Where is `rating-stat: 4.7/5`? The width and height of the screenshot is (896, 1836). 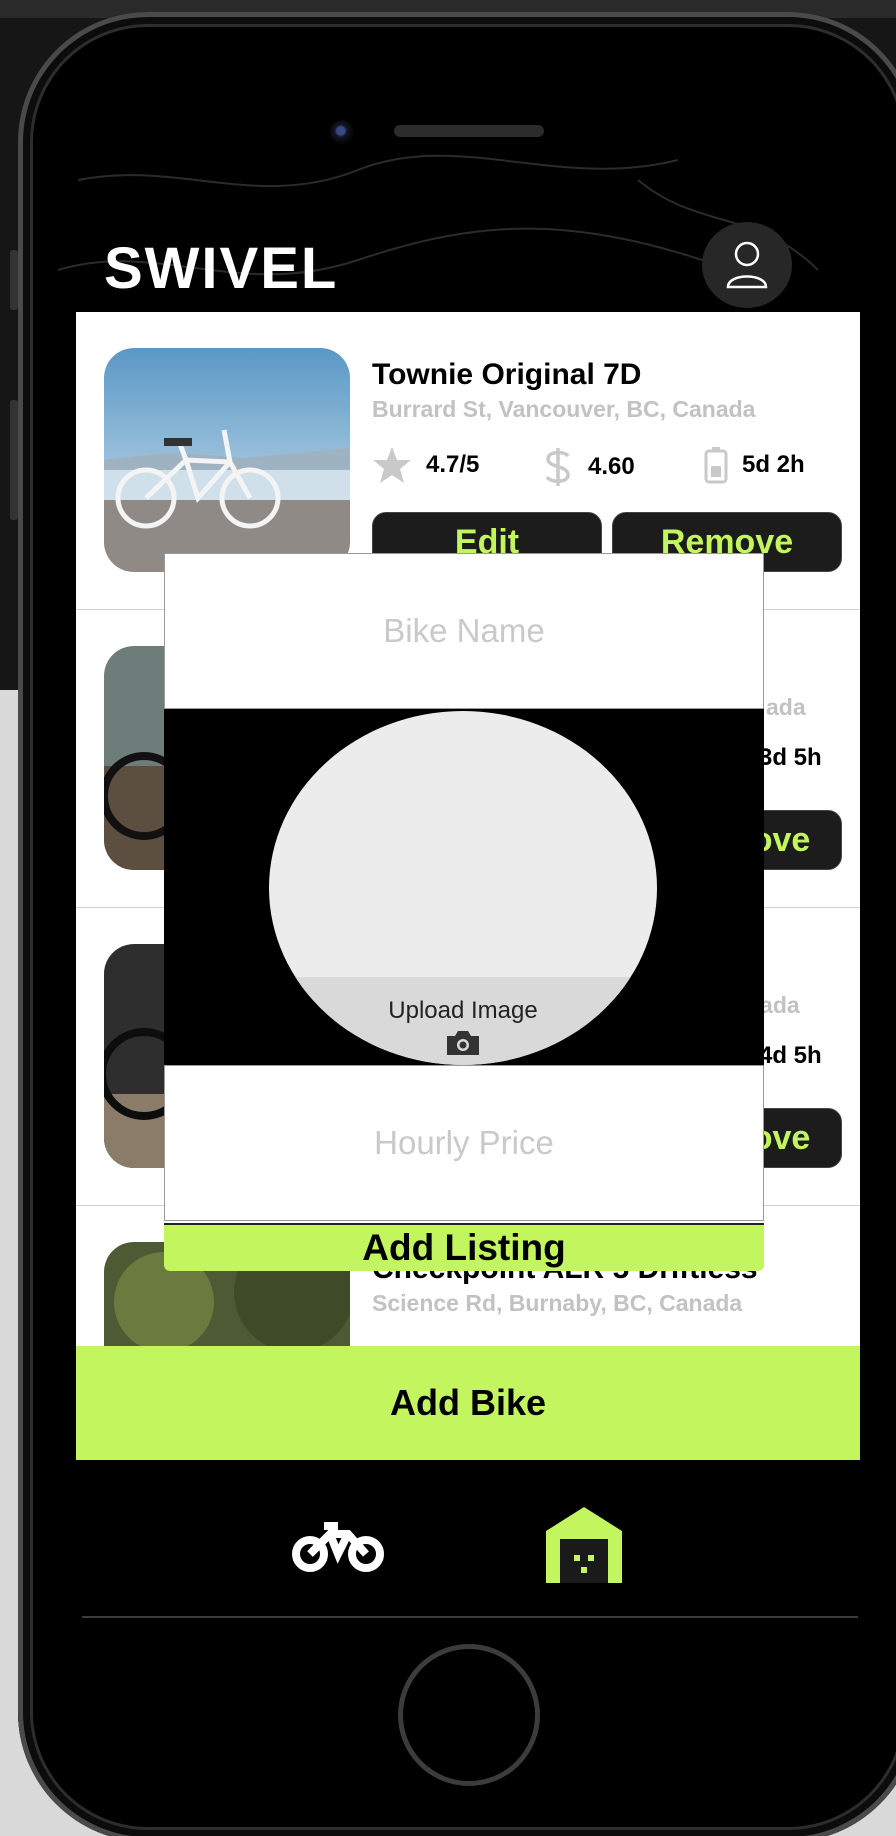
rating-stat: 4.7/5 is located at coordinates (425, 465).